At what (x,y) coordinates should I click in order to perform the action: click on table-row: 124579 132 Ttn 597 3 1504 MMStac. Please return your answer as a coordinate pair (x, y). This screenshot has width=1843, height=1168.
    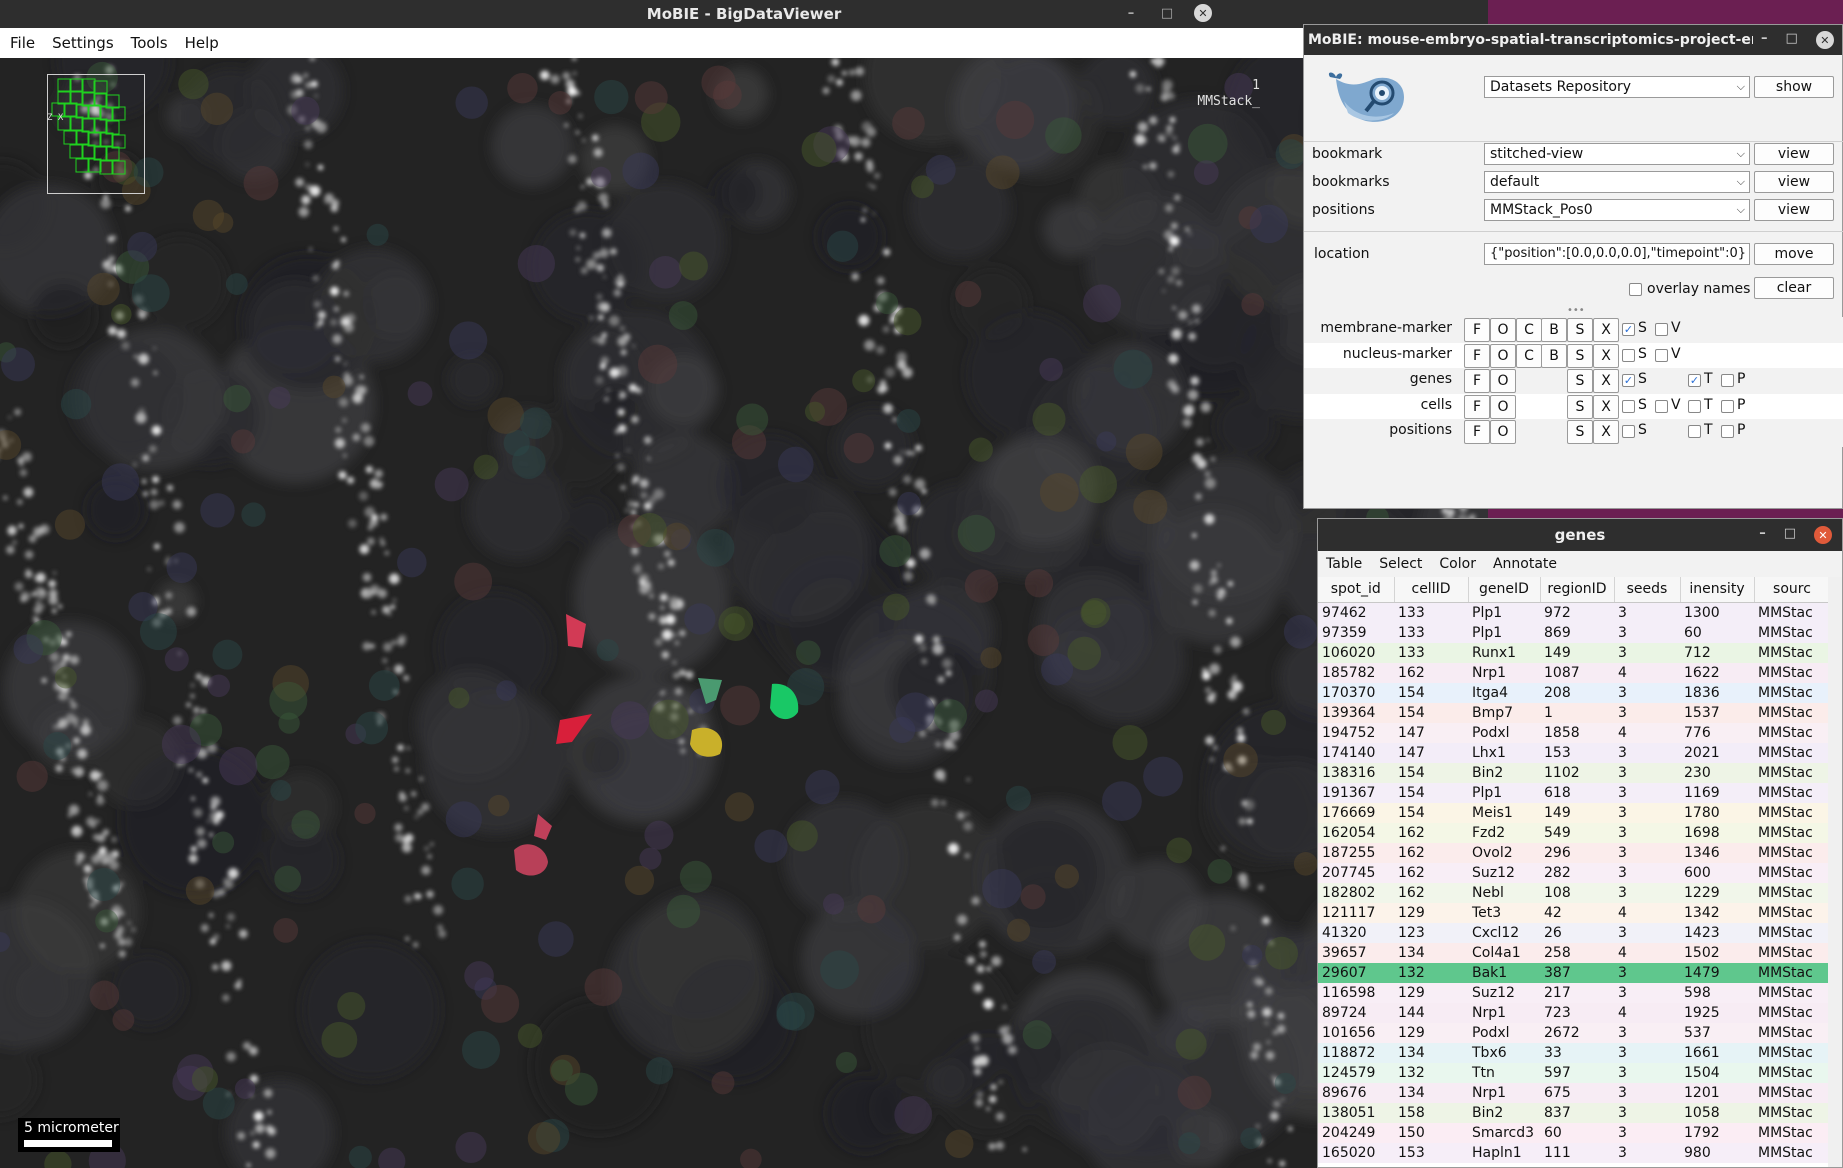
    Looking at the image, I should click on (1574, 1072).